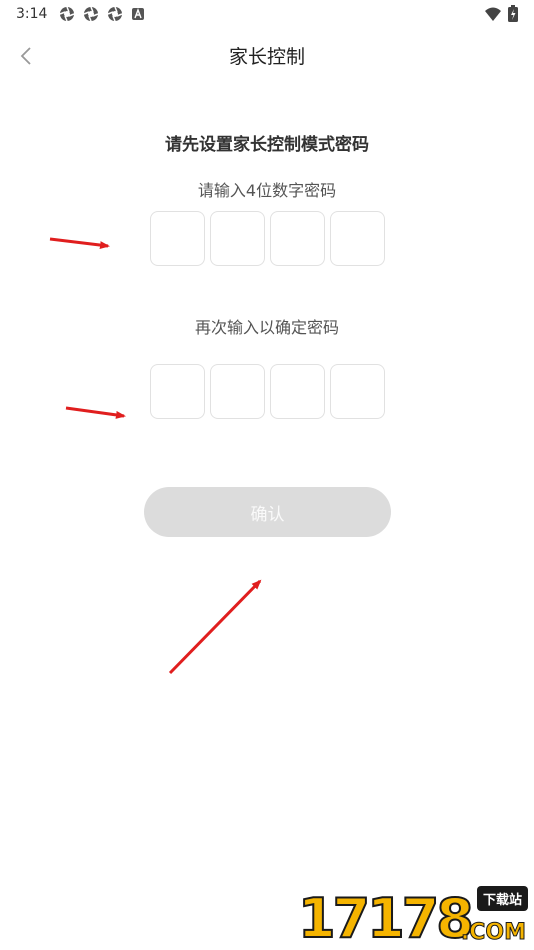 This screenshot has width=534, height=950. I want to click on section-heading: 请先设置家长控制模式密码, so click(267, 145).